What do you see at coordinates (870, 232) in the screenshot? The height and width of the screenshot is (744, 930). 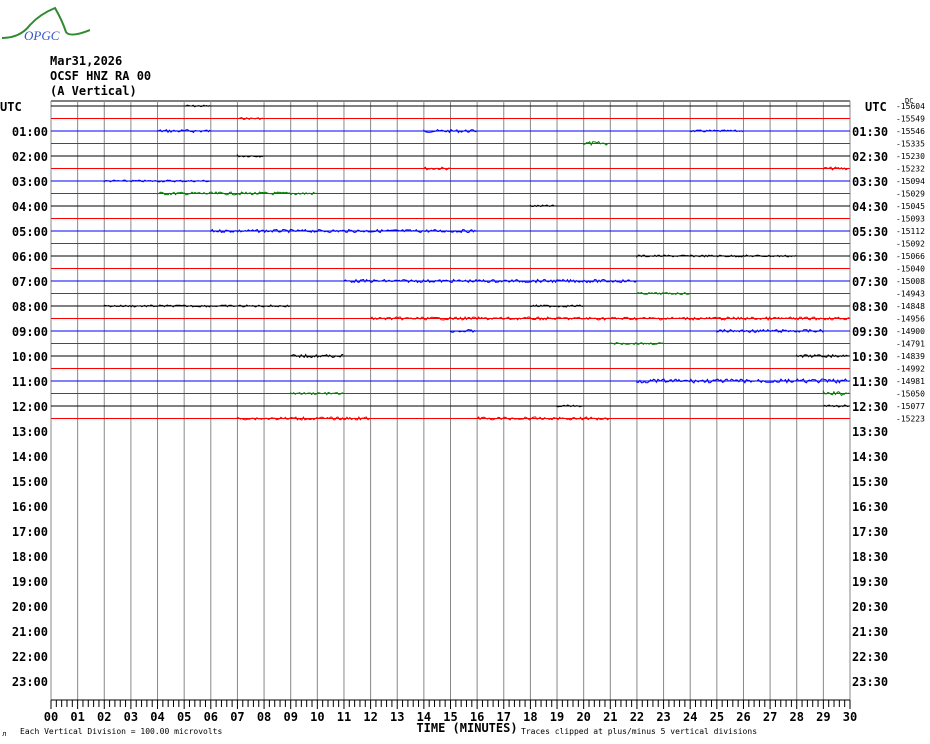 I see `right-hour-label: 05:30` at bounding box center [870, 232].